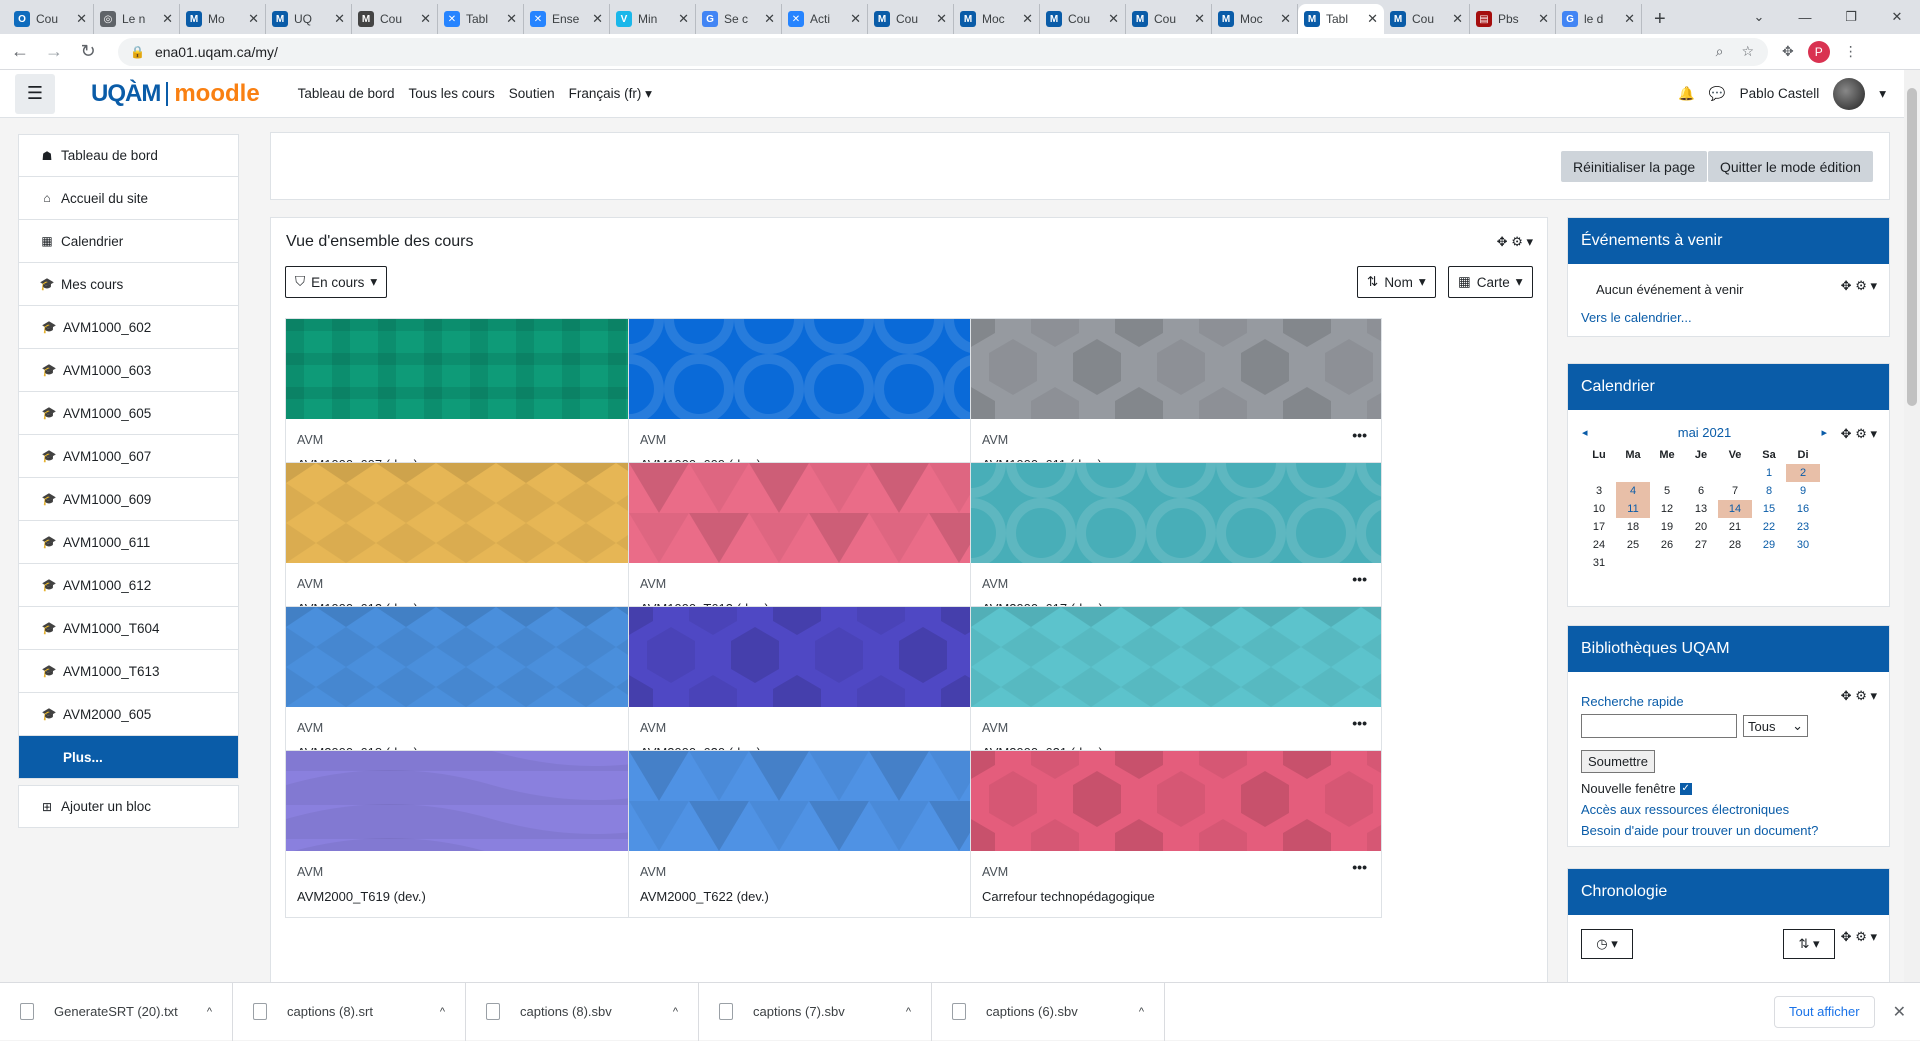 The height and width of the screenshot is (1041, 1920). Describe the element at coordinates (1599, 19) in the screenshot. I see `browser-tab: Gle d ✕` at that location.